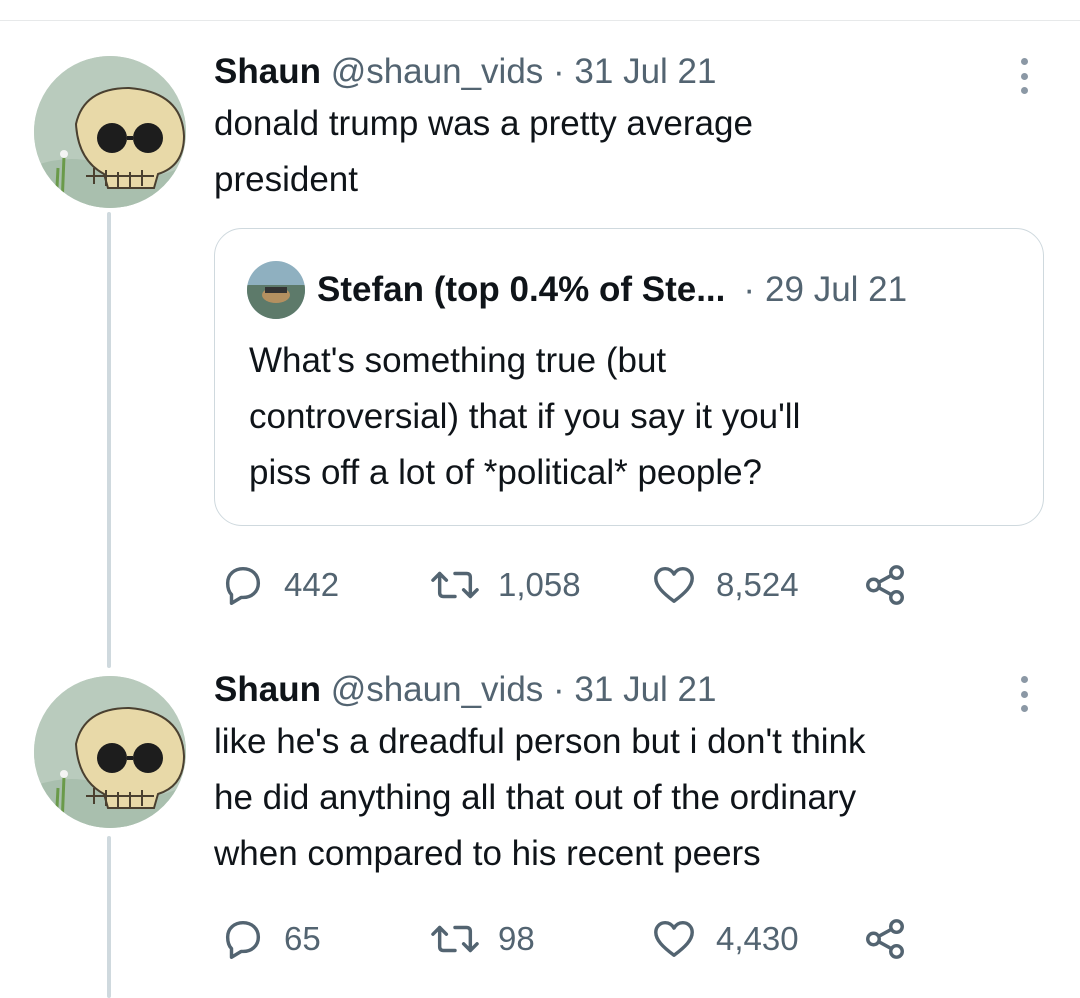 The width and height of the screenshot is (1080, 998). I want to click on quoted-text-line: controversial) that if you say it you'll, so click(525, 416).